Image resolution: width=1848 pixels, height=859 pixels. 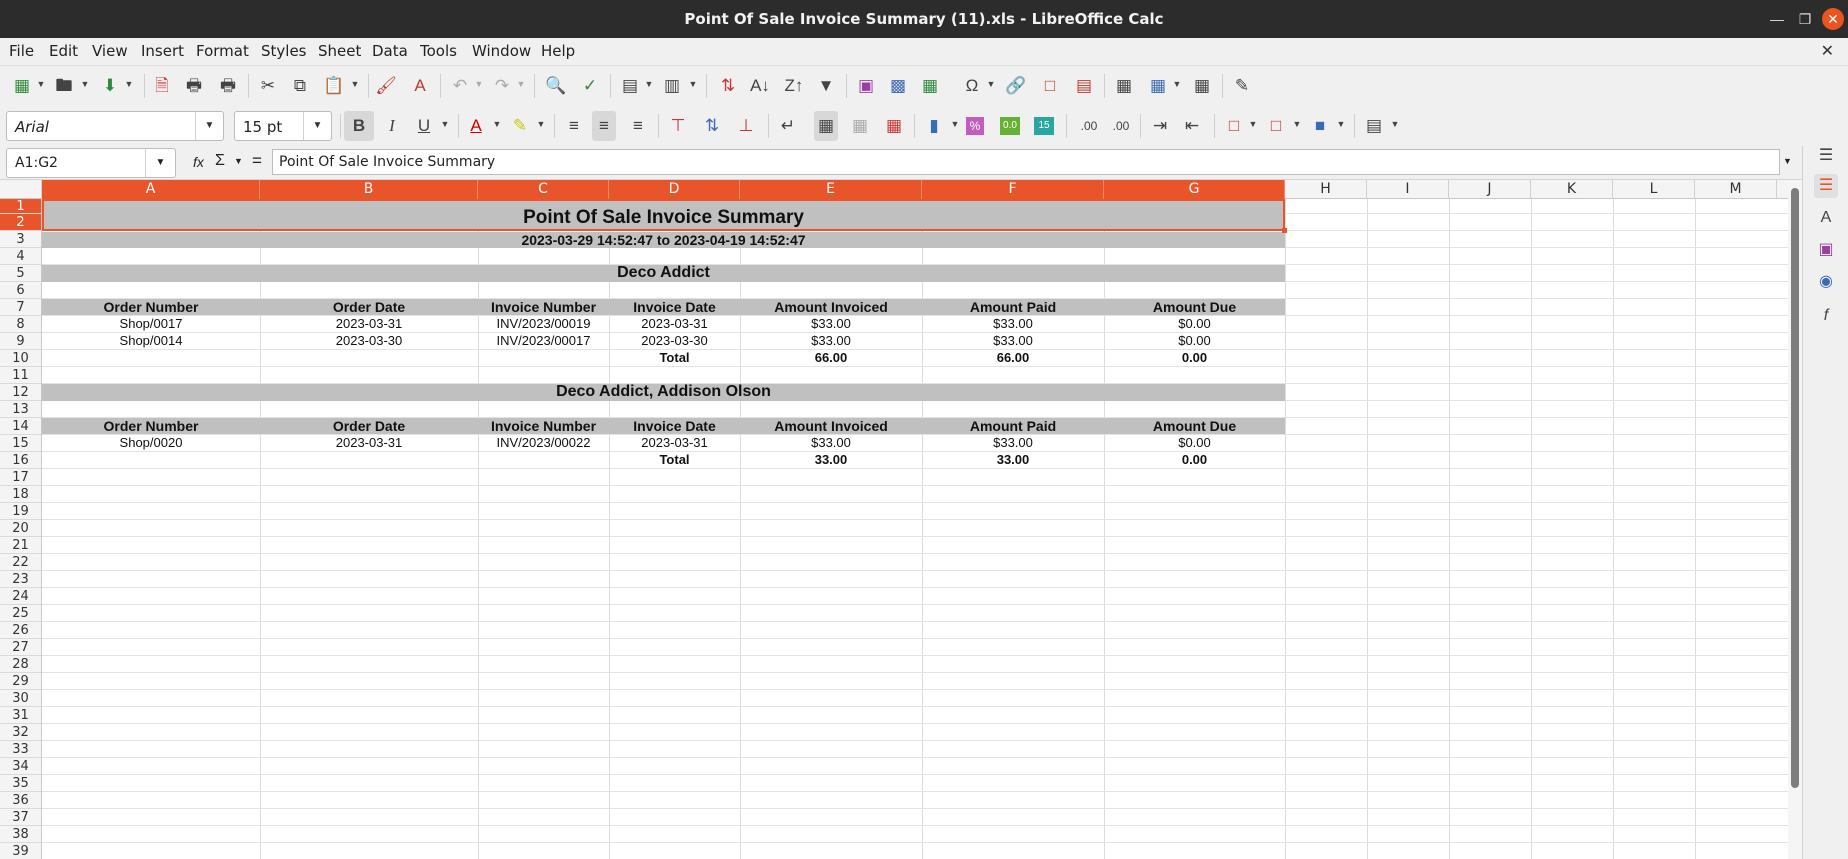 What do you see at coordinates (674, 189) in the screenshot?
I see `column-header-d: D` at bounding box center [674, 189].